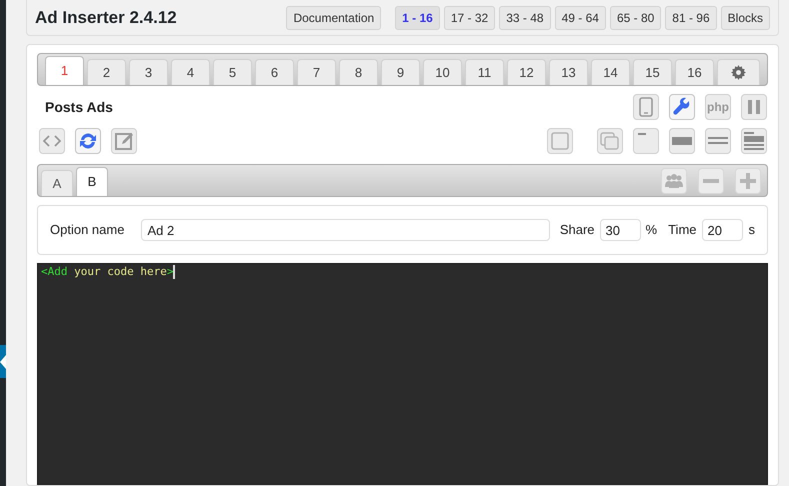 Image resolution: width=789 pixels, height=486 pixels. I want to click on block-tab: 8, so click(358, 72).